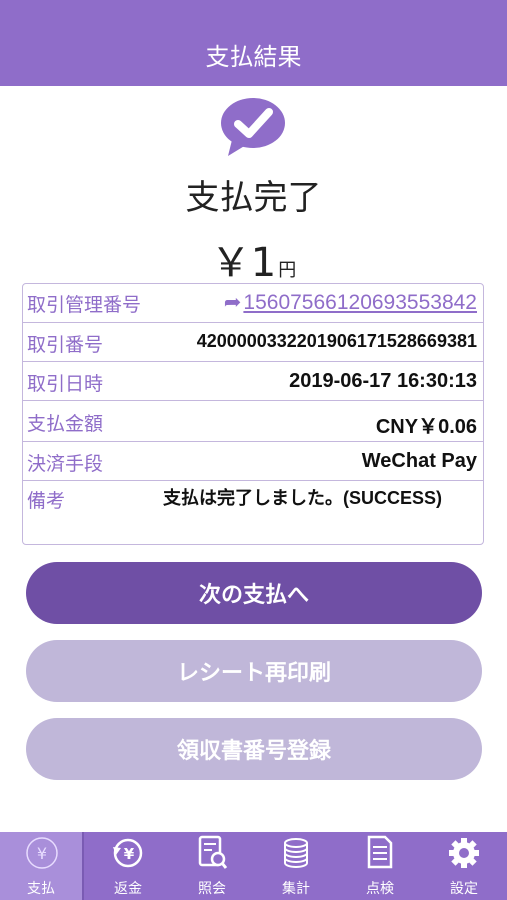 The image size is (507, 900). Describe the element at coordinates (253, 127) in the screenshot. I see `success-check-icon` at that location.